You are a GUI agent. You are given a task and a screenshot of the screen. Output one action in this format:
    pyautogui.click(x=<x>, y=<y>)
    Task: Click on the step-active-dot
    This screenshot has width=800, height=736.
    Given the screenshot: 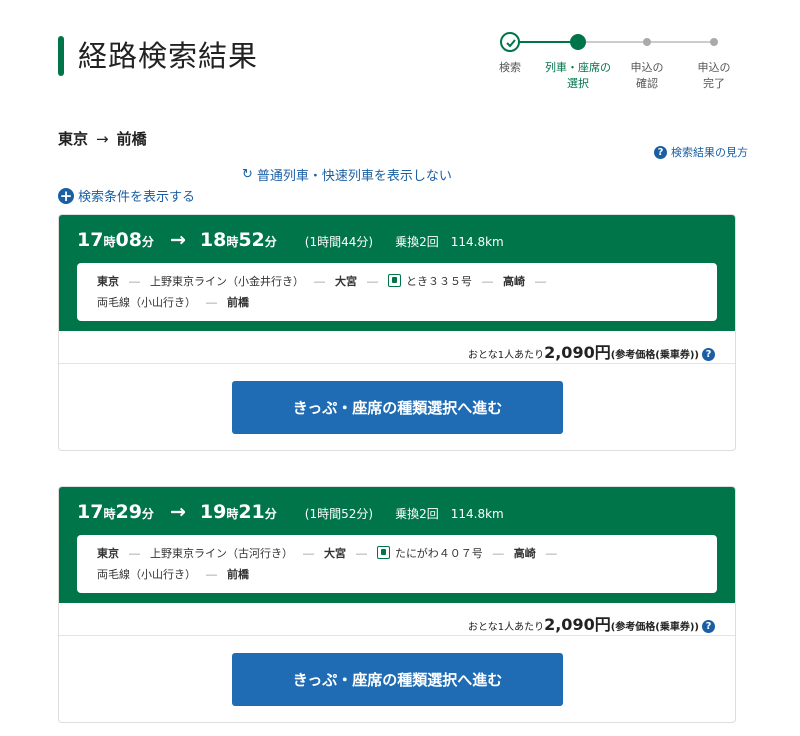 What is the action you would take?
    pyautogui.click(x=578, y=42)
    